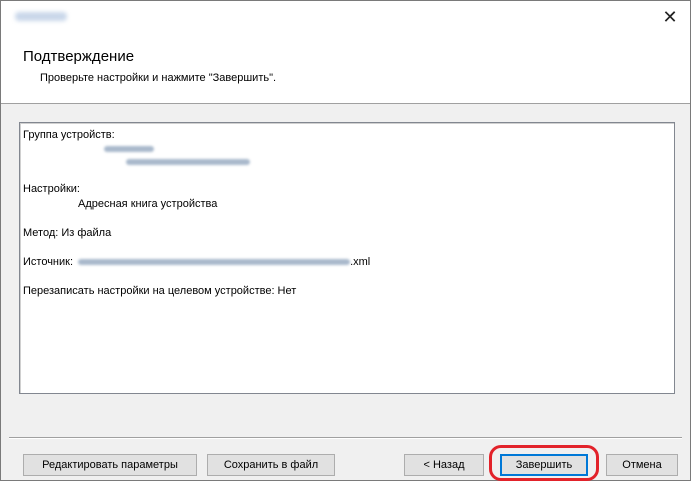 The width and height of the screenshot is (691, 481). I want to click on source-path-redacted, so click(214, 262).